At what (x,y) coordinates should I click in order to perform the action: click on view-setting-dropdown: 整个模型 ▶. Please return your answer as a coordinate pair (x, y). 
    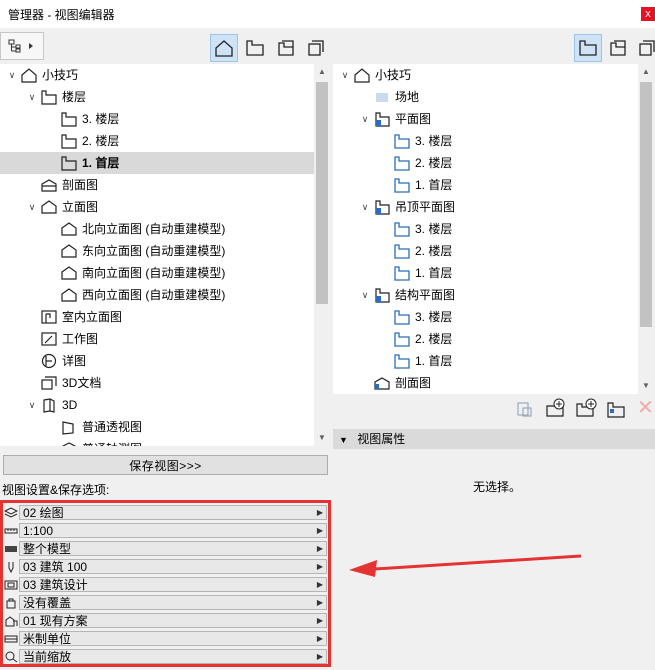
    Looking at the image, I should click on (173, 548).